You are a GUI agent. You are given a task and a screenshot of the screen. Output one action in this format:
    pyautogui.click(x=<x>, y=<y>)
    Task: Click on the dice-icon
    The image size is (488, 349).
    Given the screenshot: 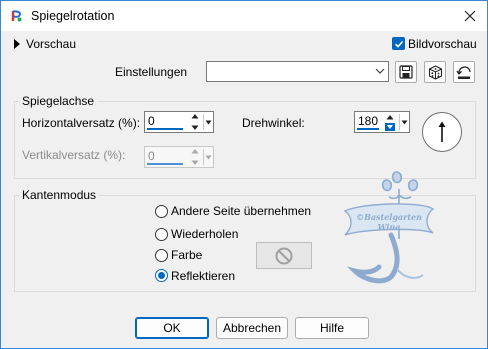 What is the action you would take?
    pyautogui.click(x=435, y=72)
    